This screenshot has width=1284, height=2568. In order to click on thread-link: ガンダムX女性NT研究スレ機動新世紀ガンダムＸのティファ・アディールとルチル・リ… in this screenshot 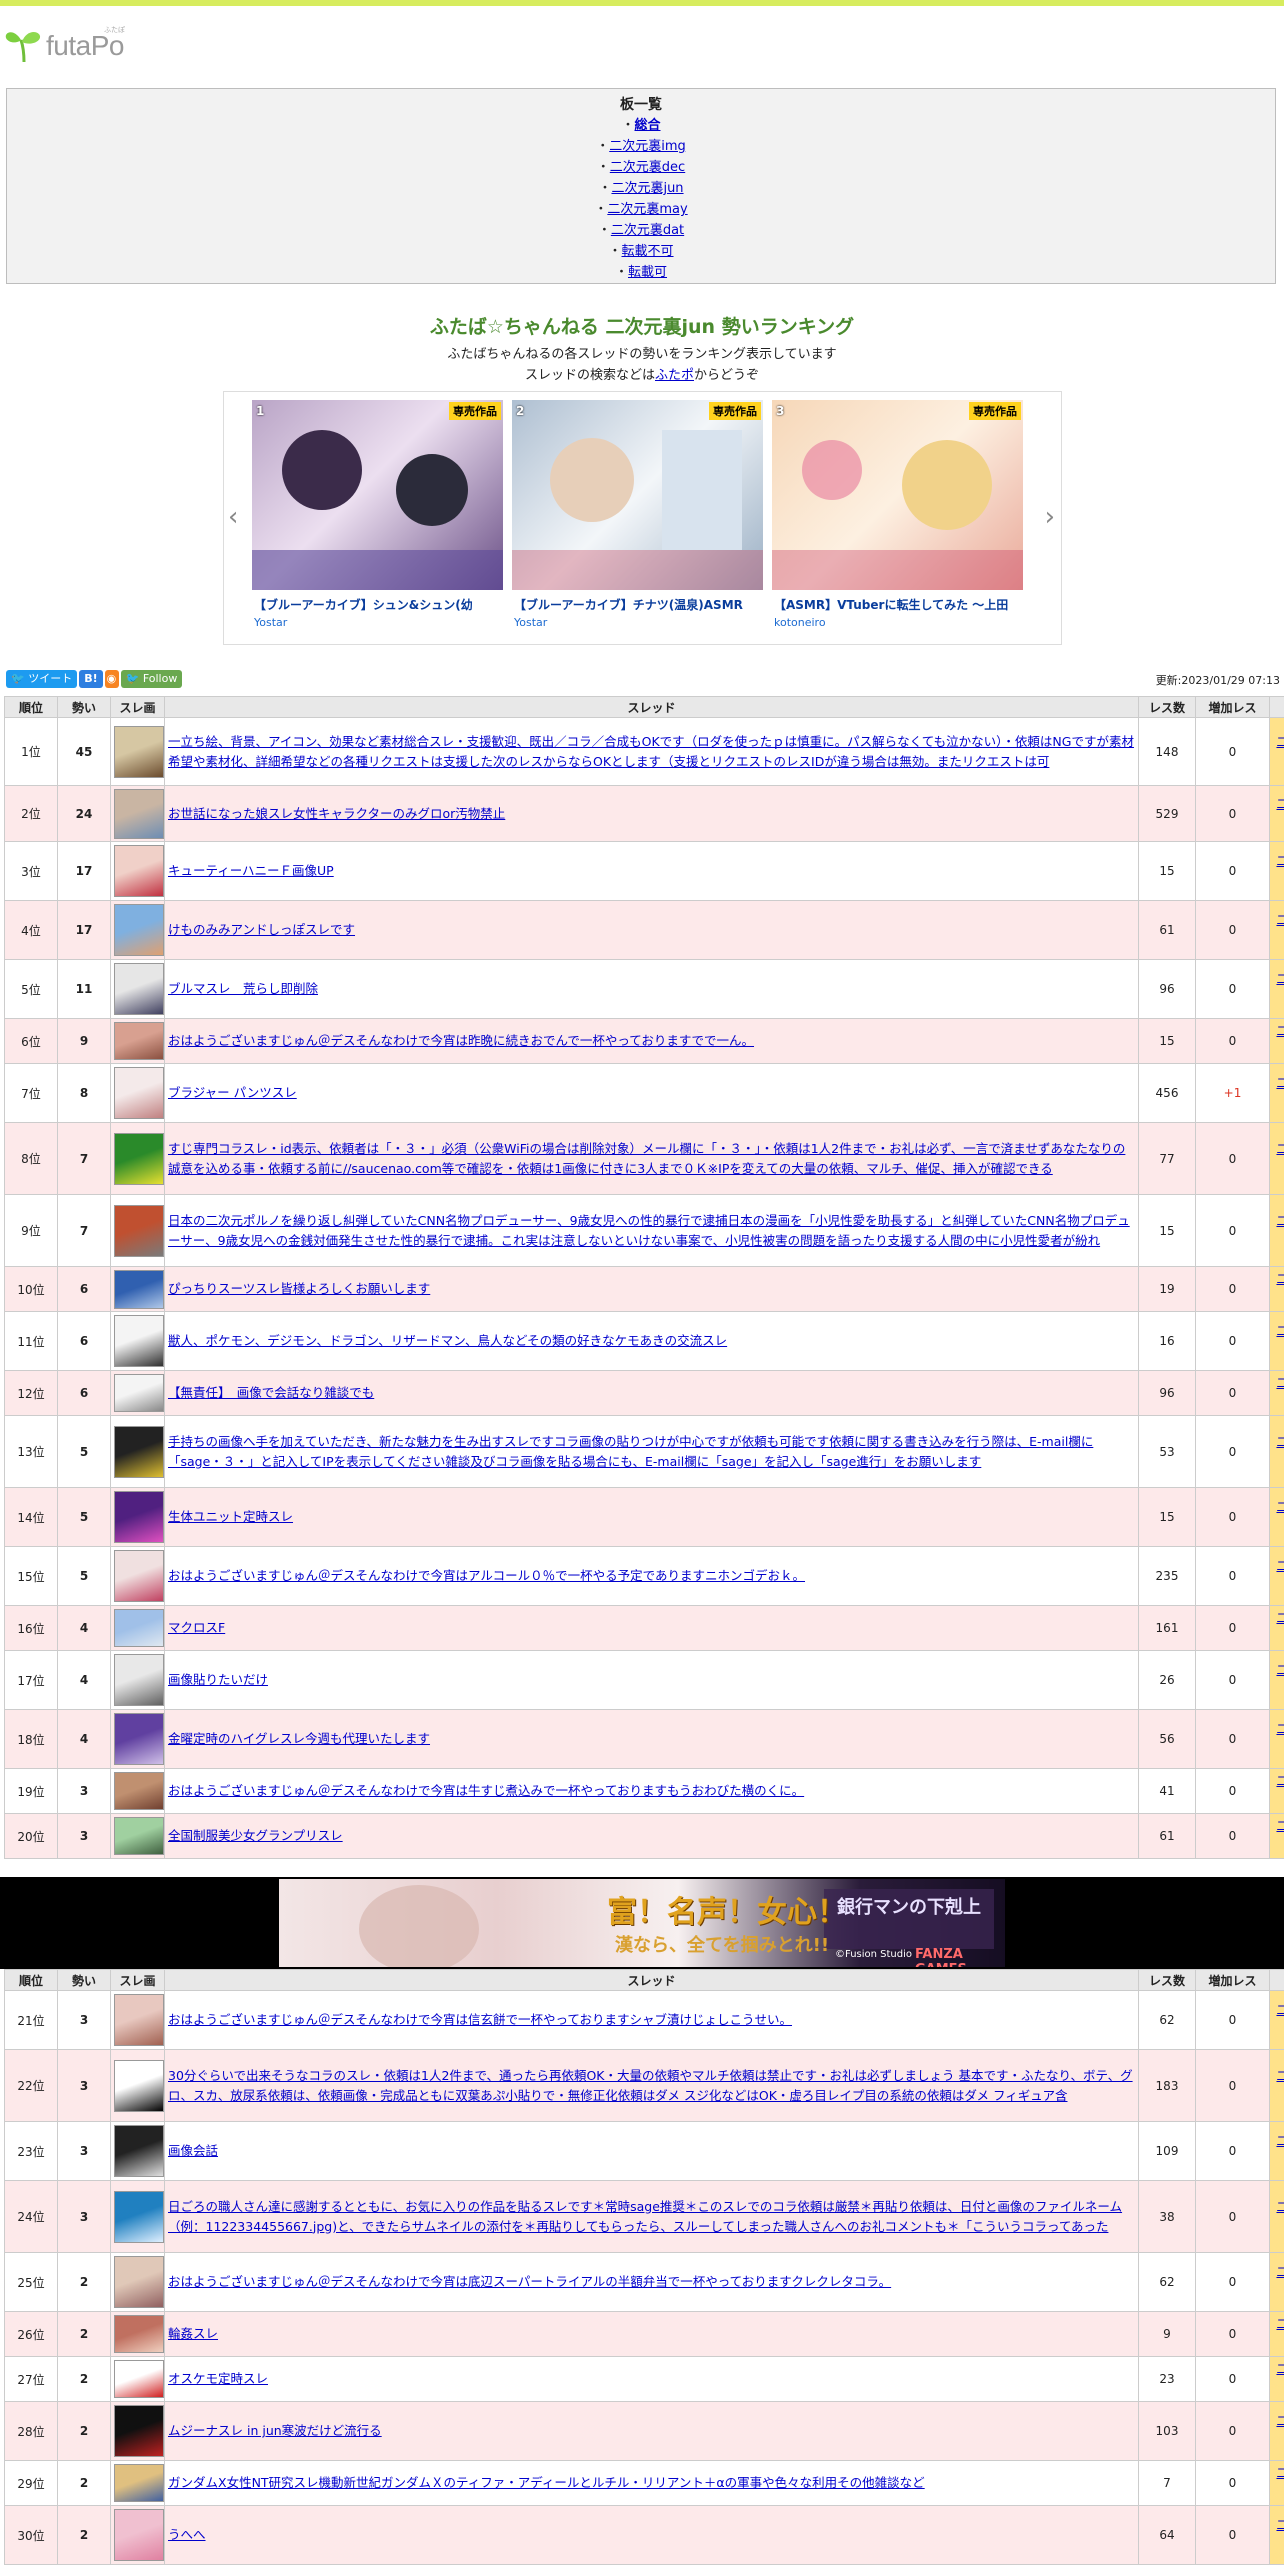, I will do `click(546, 2482)`.